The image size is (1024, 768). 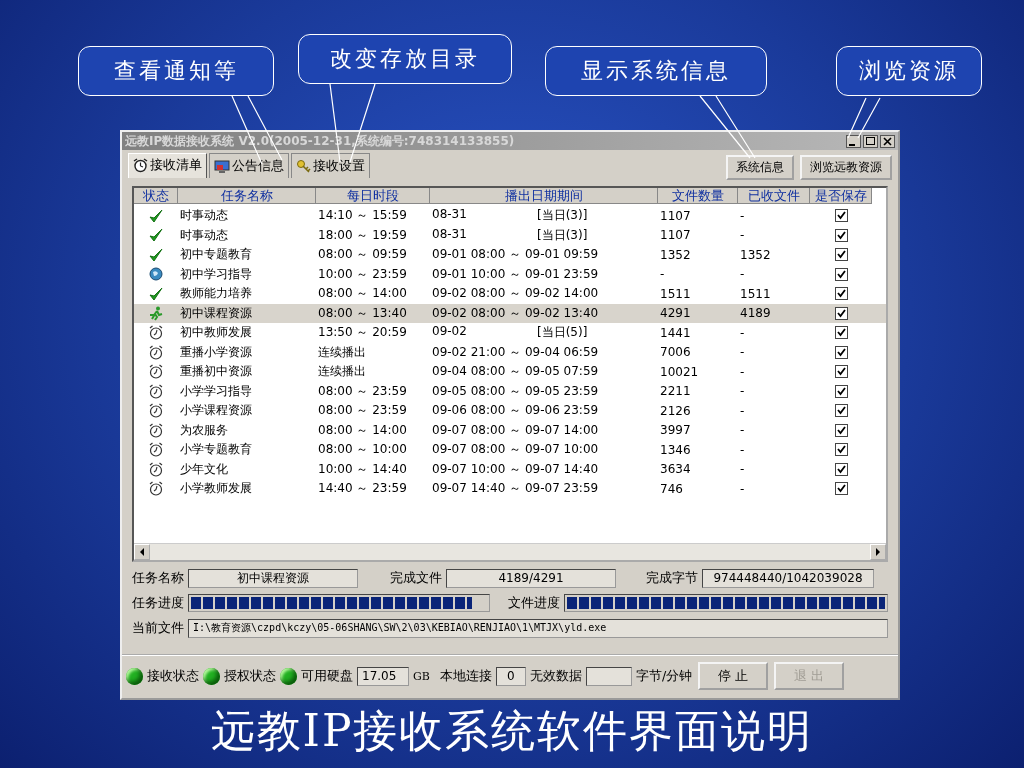 I want to click on table-cell-text: 2211, so click(x=675, y=391).